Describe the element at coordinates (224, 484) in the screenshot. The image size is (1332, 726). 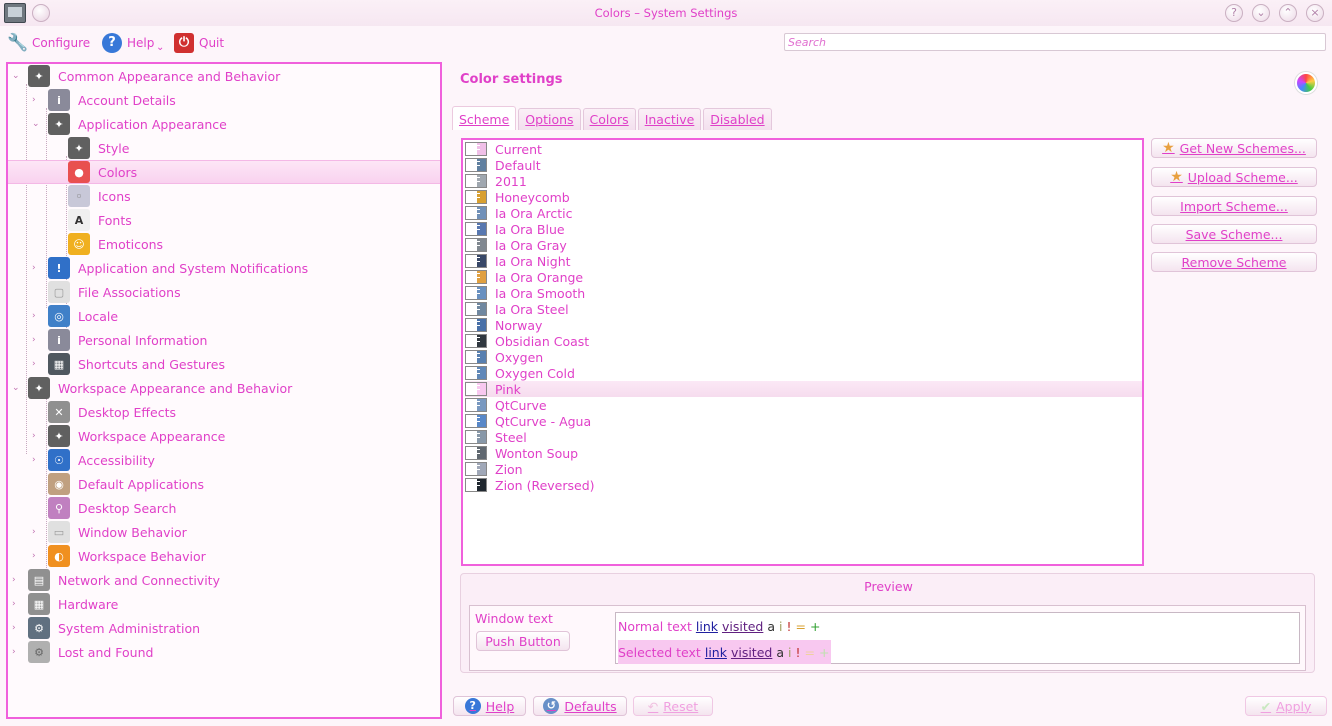
I see `tree-item: ◉ Default Applications` at that location.